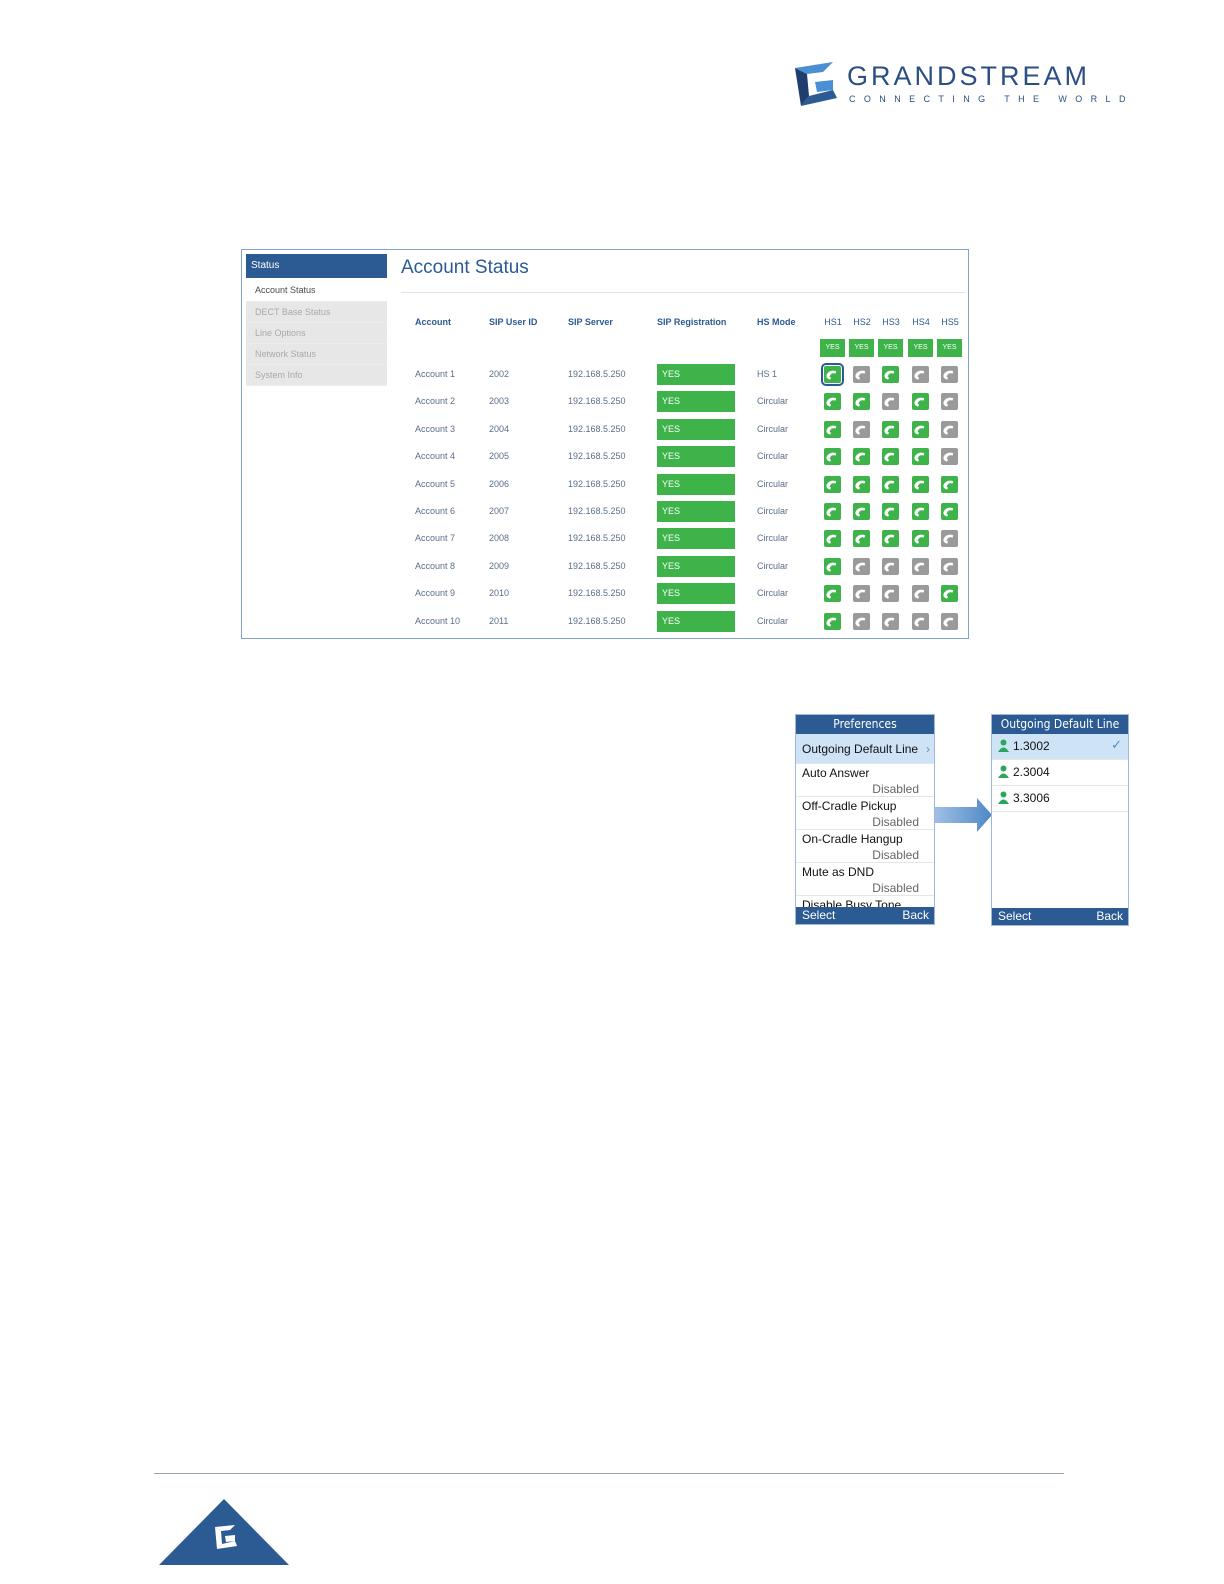  I want to click on pref-item-on-cradle-hangup: On-Cradle Hangup Disabled, so click(865, 846).